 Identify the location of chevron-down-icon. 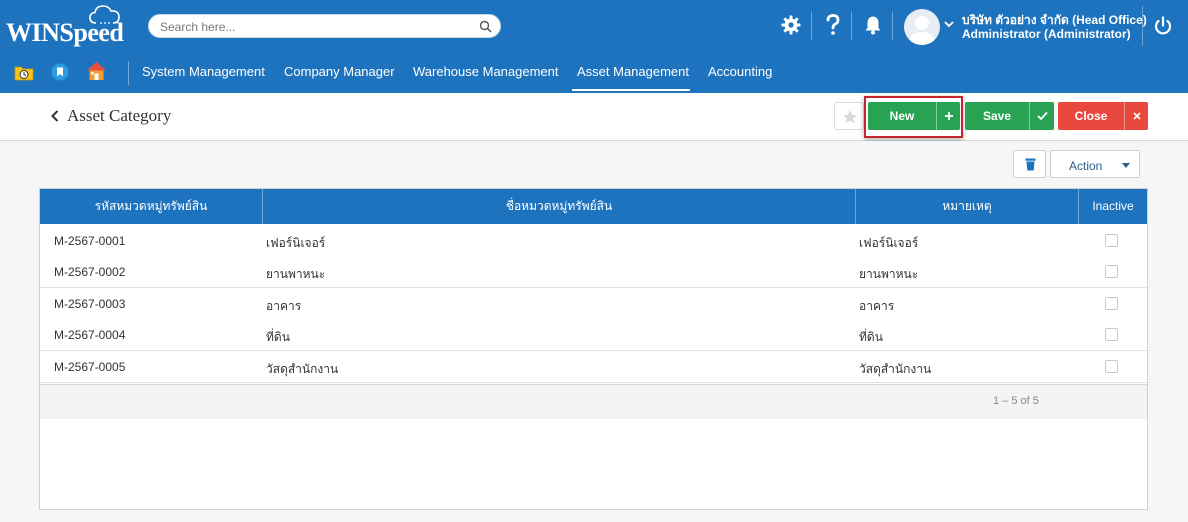
(949, 24).